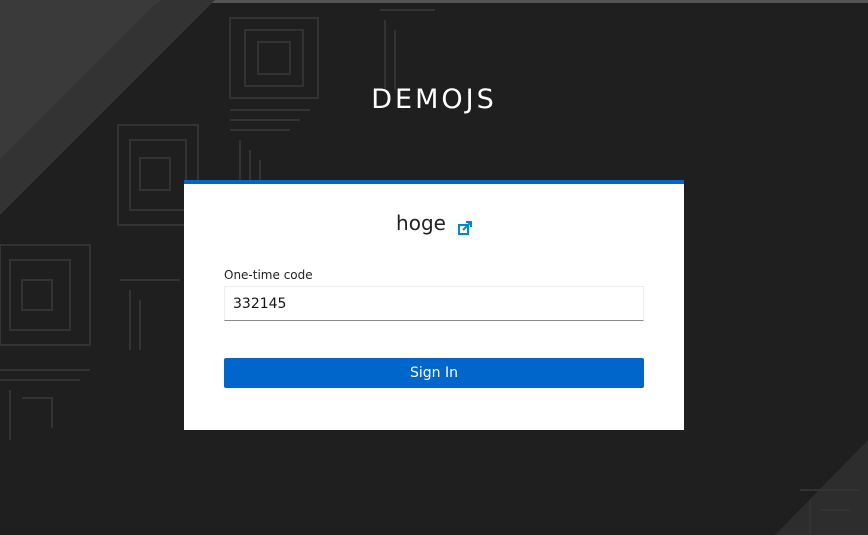 This screenshot has width=868, height=535. I want to click on brand-title: DEMOJS, so click(434, 99).